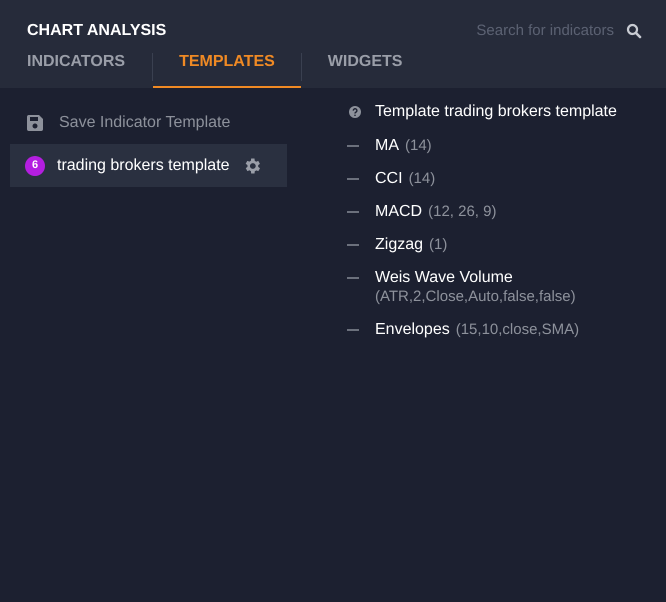 Image resolution: width=666 pixels, height=602 pixels. I want to click on indicator-name: Weis Wave Volume, so click(444, 277).